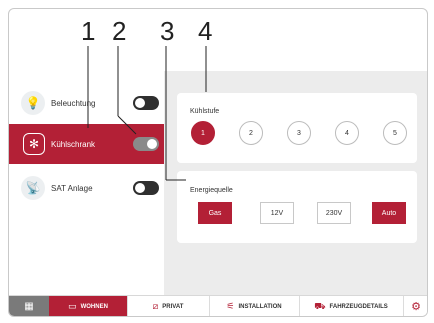  Describe the element at coordinates (34, 144) in the screenshot. I see `snowflake-icon: ✻` at that location.